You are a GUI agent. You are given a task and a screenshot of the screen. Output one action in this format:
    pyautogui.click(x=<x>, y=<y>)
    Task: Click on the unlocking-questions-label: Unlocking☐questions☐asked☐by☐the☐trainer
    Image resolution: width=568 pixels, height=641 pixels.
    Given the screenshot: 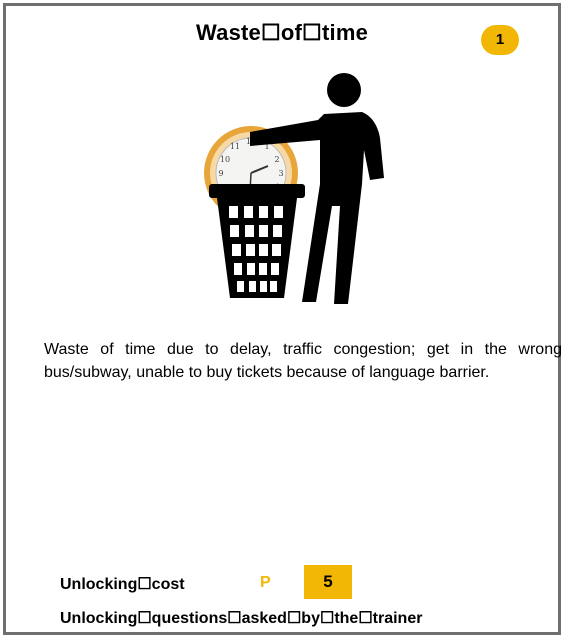 What is the action you would take?
    pyautogui.click(x=241, y=618)
    